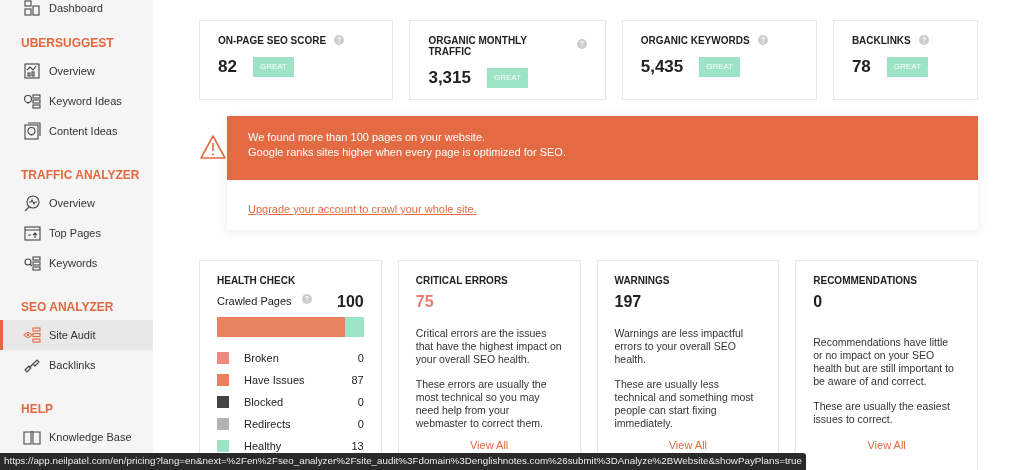 Image resolution: width=1024 pixels, height=470 pixels. Describe the element at coordinates (882, 413) in the screenshot. I see `description-text: These are usually the easiest issues to correct.` at that location.